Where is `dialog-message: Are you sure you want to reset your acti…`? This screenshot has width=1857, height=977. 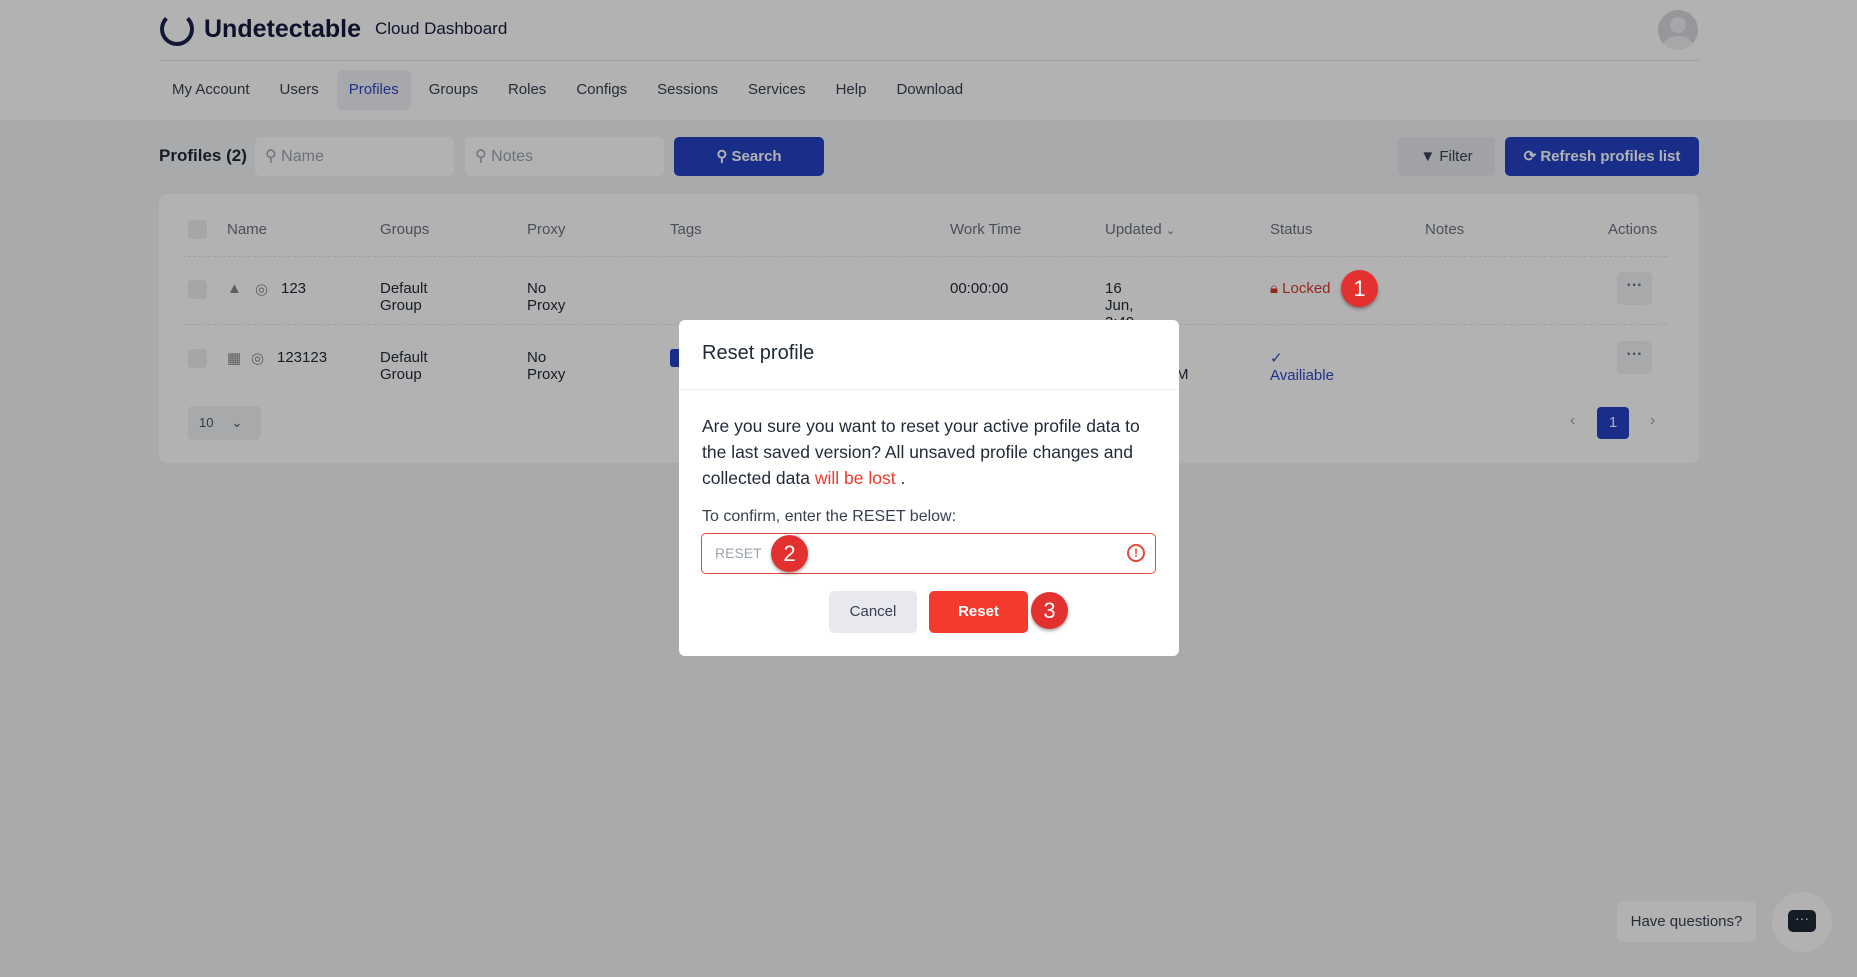 dialog-message: Are you sure you want to reset your acti… is located at coordinates (922, 452).